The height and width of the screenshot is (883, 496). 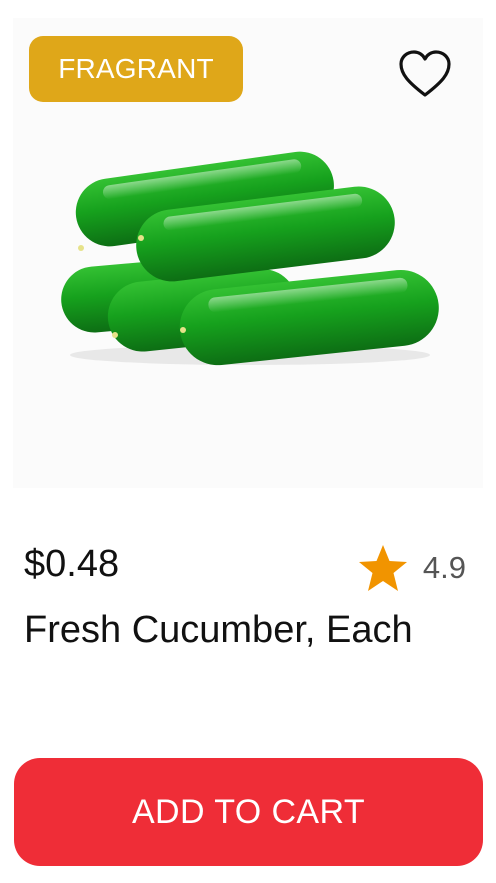 I want to click on product-rating: 4.9, so click(x=411, y=568).